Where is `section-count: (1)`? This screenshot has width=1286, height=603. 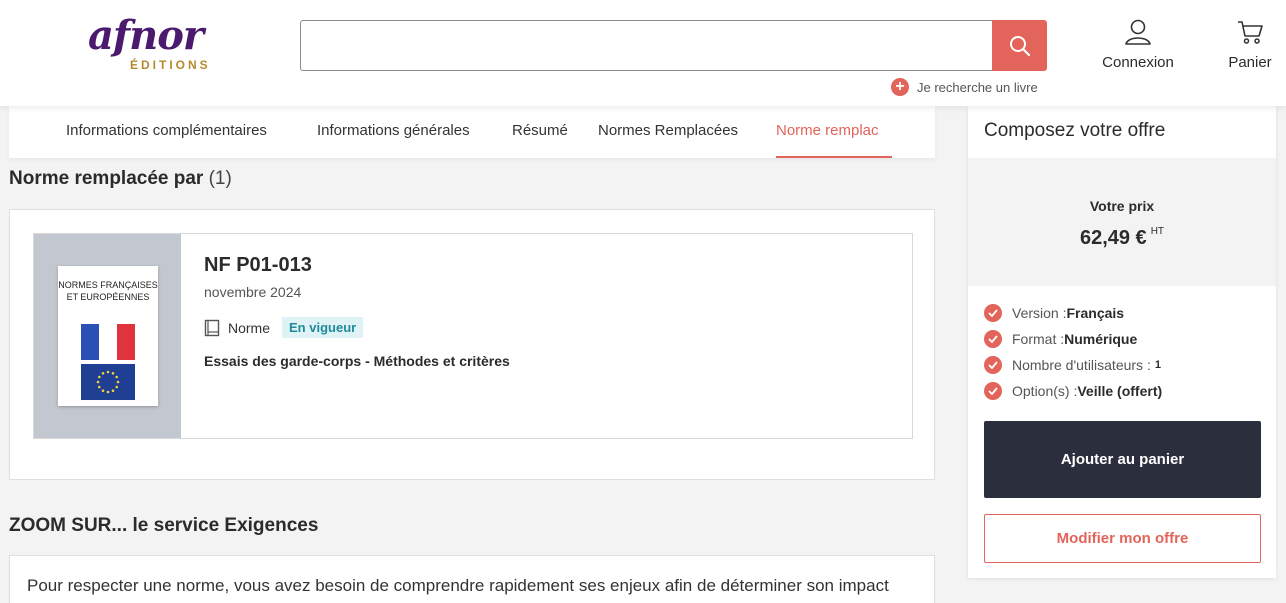
section-count: (1) is located at coordinates (220, 178).